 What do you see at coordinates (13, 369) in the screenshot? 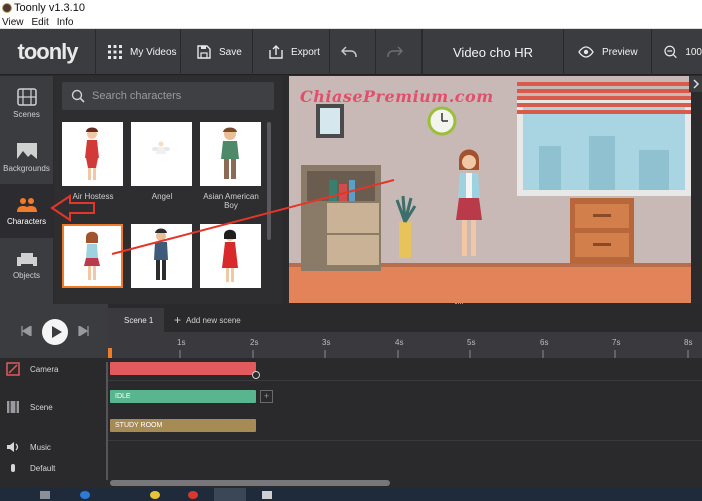
I see `camera-icon` at bounding box center [13, 369].